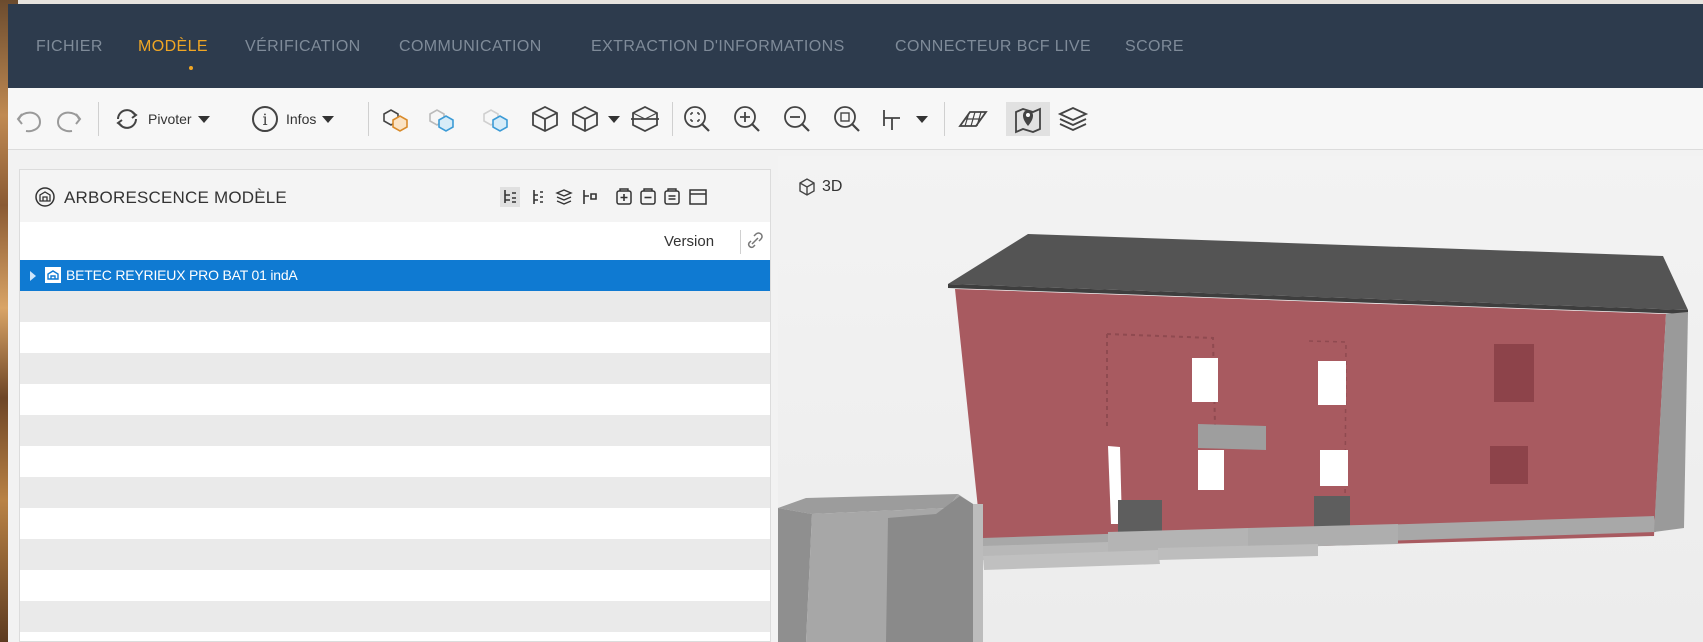 Image resolution: width=1703 pixels, height=642 pixels. I want to click on menu-item-score: SCORE, so click(1154, 47).